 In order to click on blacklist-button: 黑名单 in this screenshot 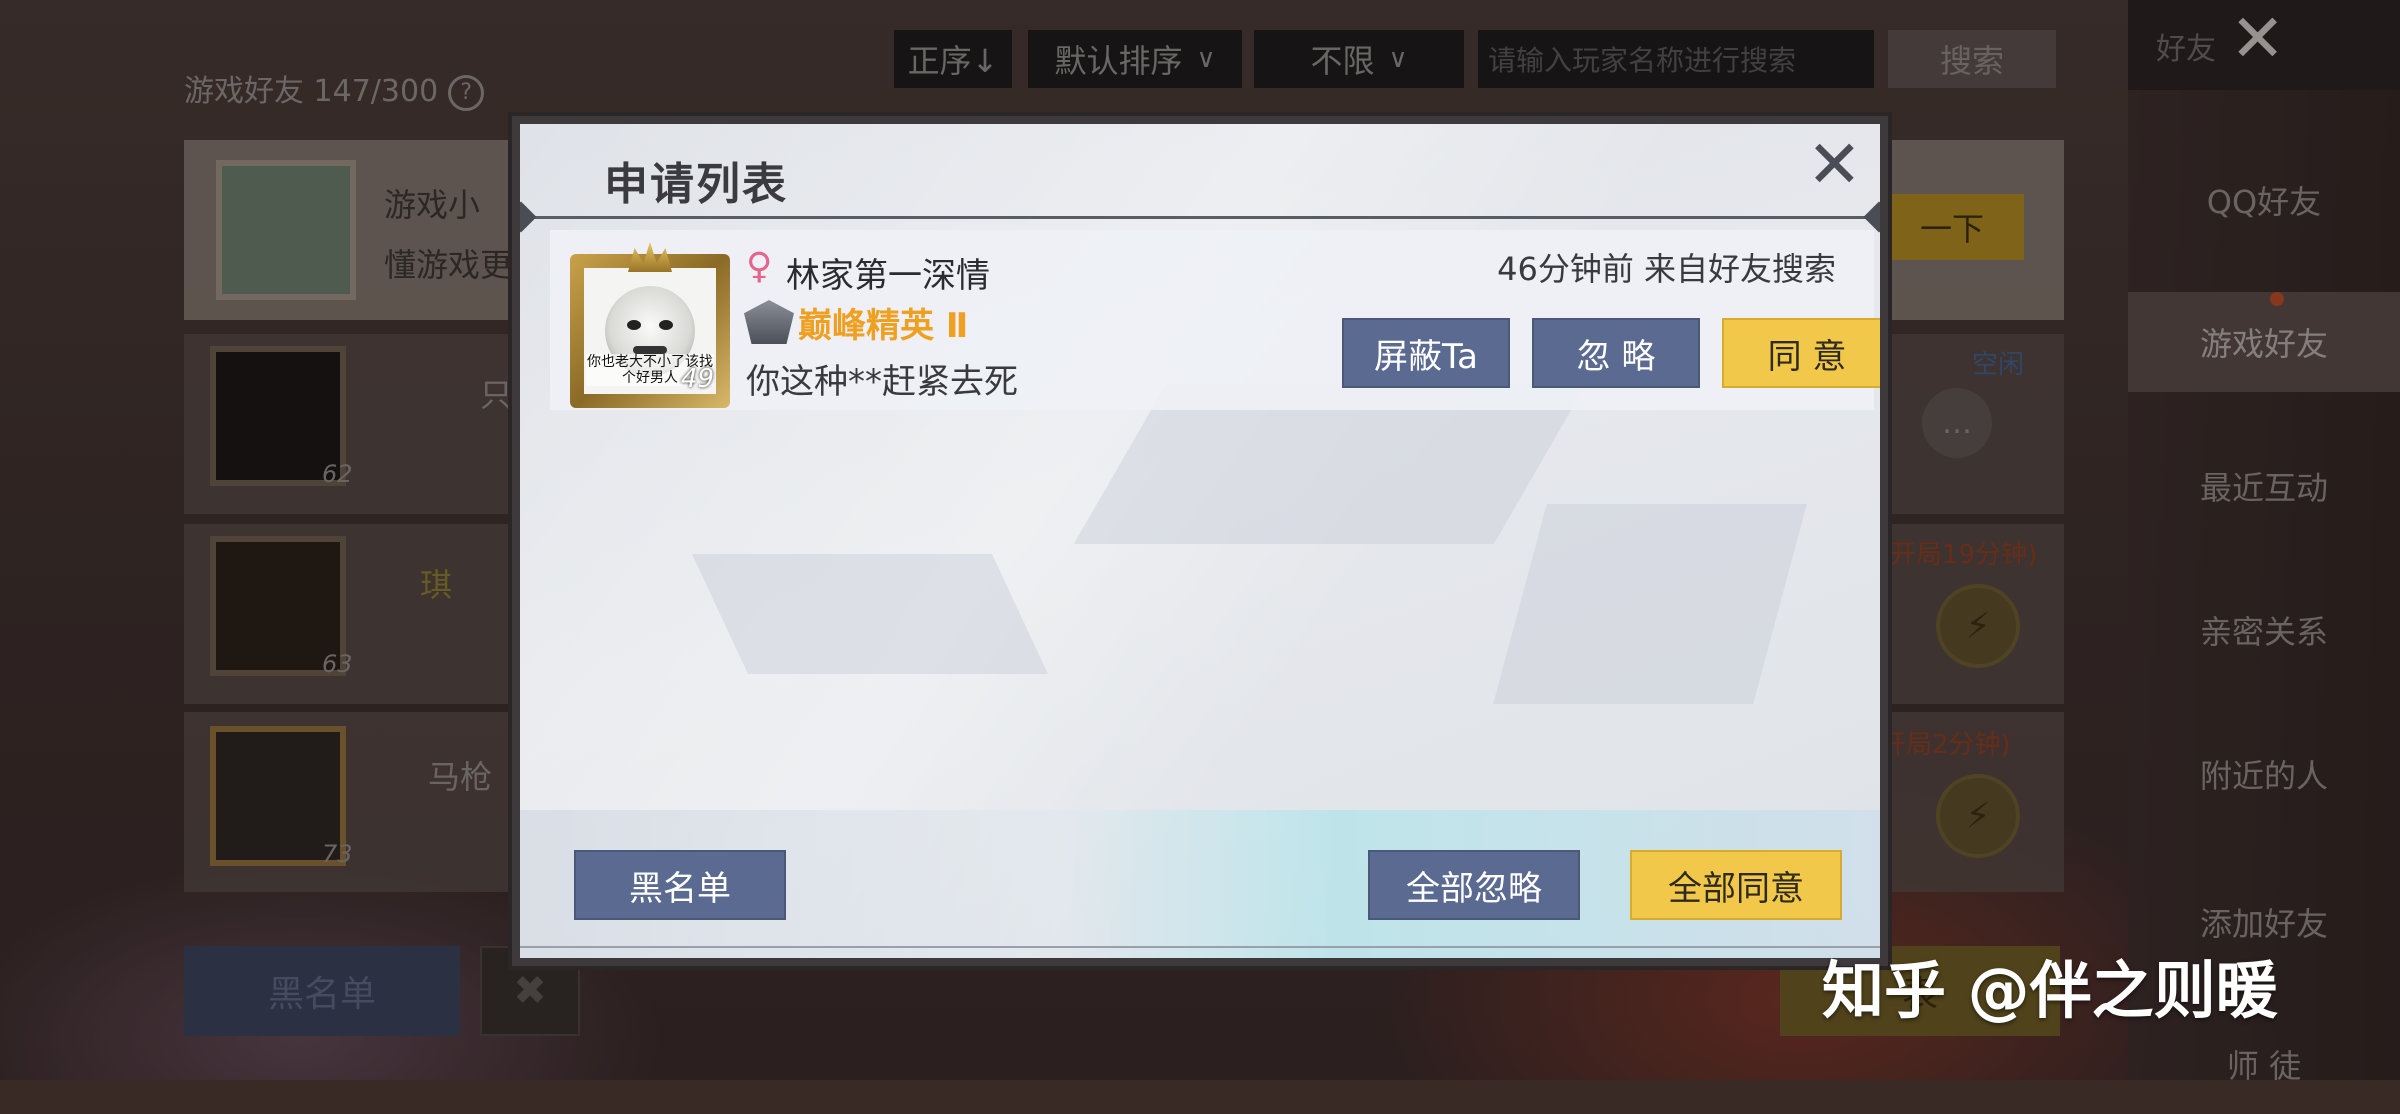, I will do `click(680, 885)`.